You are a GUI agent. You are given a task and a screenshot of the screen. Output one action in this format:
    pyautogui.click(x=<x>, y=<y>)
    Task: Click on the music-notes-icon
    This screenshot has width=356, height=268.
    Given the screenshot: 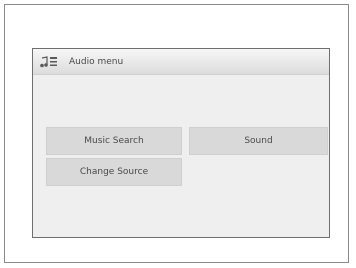 What is the action you would take?
    pyautogui.click(x=49, y=62)
    